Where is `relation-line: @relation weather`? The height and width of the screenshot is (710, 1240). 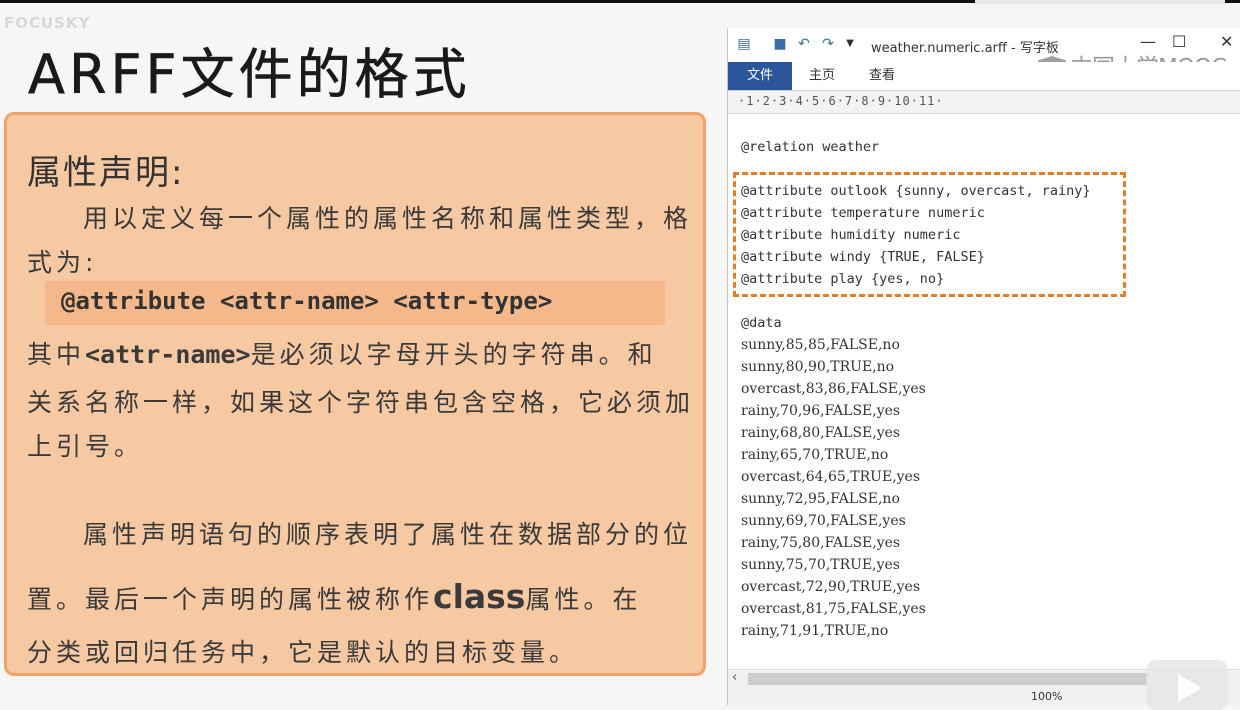 relation-line: @relation weather is located at coordinates (810, 147).